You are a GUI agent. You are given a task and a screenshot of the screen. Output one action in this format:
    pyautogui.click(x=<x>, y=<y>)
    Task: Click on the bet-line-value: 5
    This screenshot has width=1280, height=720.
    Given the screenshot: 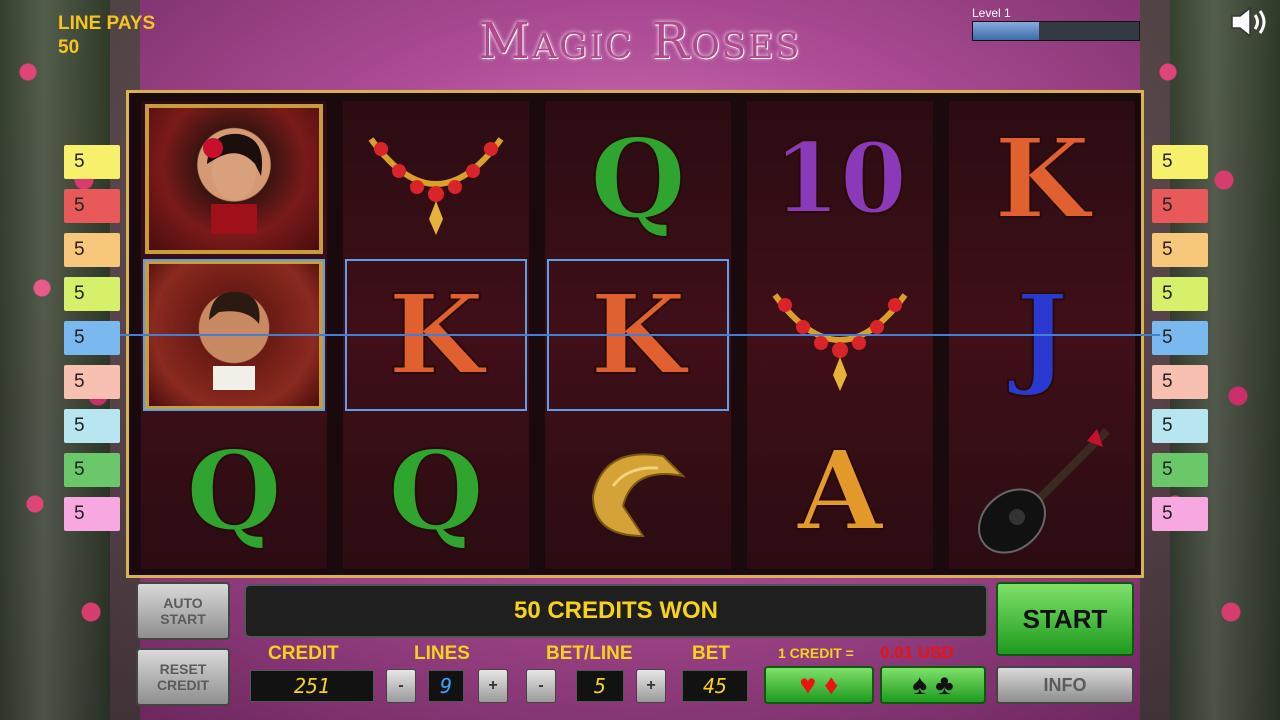 What is the action you would take?
    pyautogui.click(x=600, y=686)
    